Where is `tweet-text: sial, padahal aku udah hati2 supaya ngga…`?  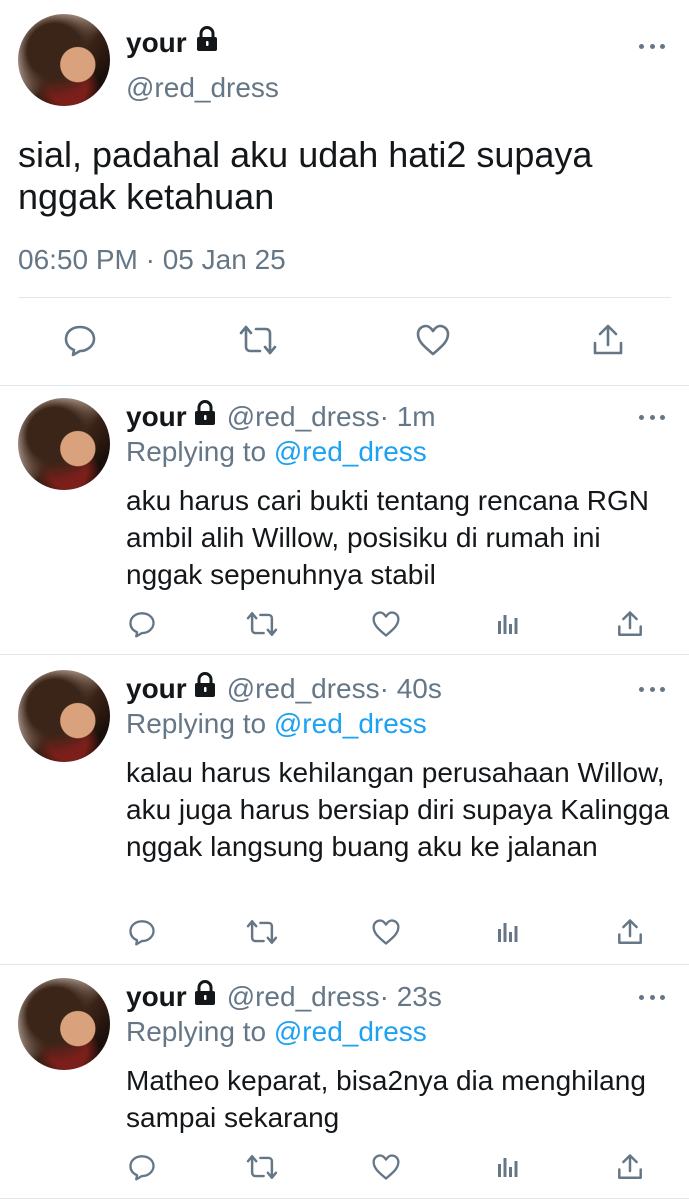
tweet-text: sial, padahal aku udah hati2 supaya ngga… is located at coordinates (305, 175).